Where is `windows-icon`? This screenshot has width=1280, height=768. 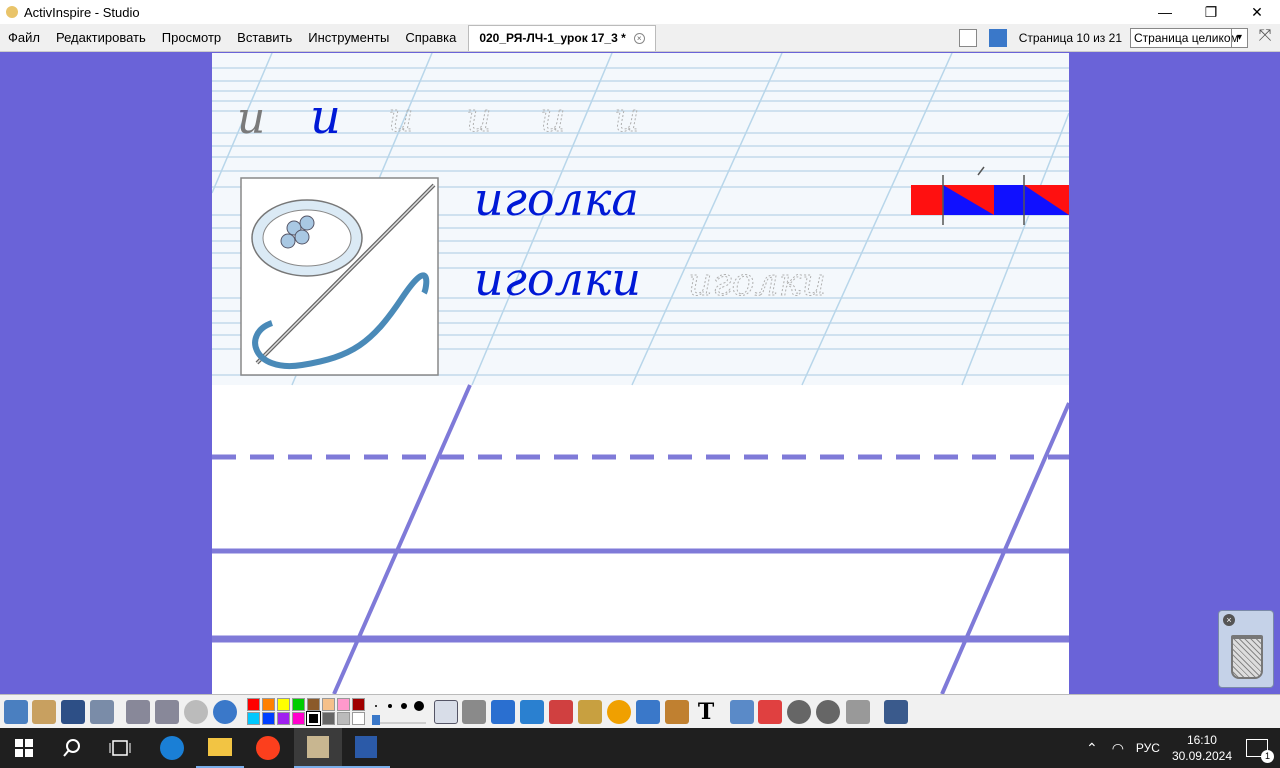
windows-icon is located at coordinates (24, 748).